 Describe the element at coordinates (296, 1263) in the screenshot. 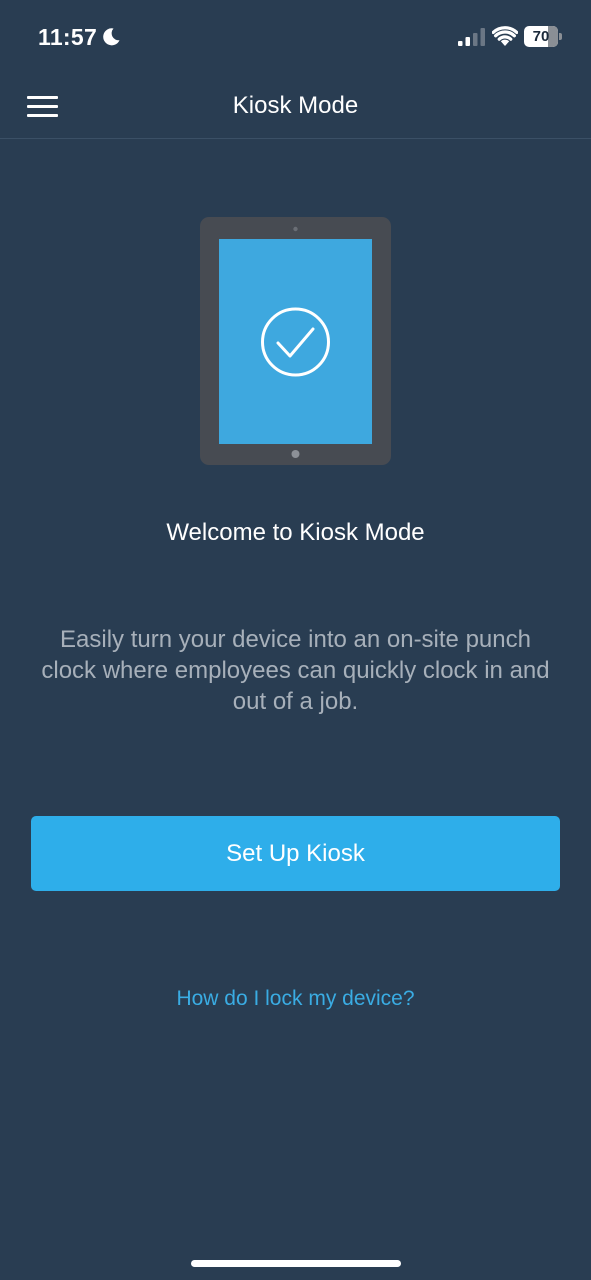

I see `home-indicator` at that location.